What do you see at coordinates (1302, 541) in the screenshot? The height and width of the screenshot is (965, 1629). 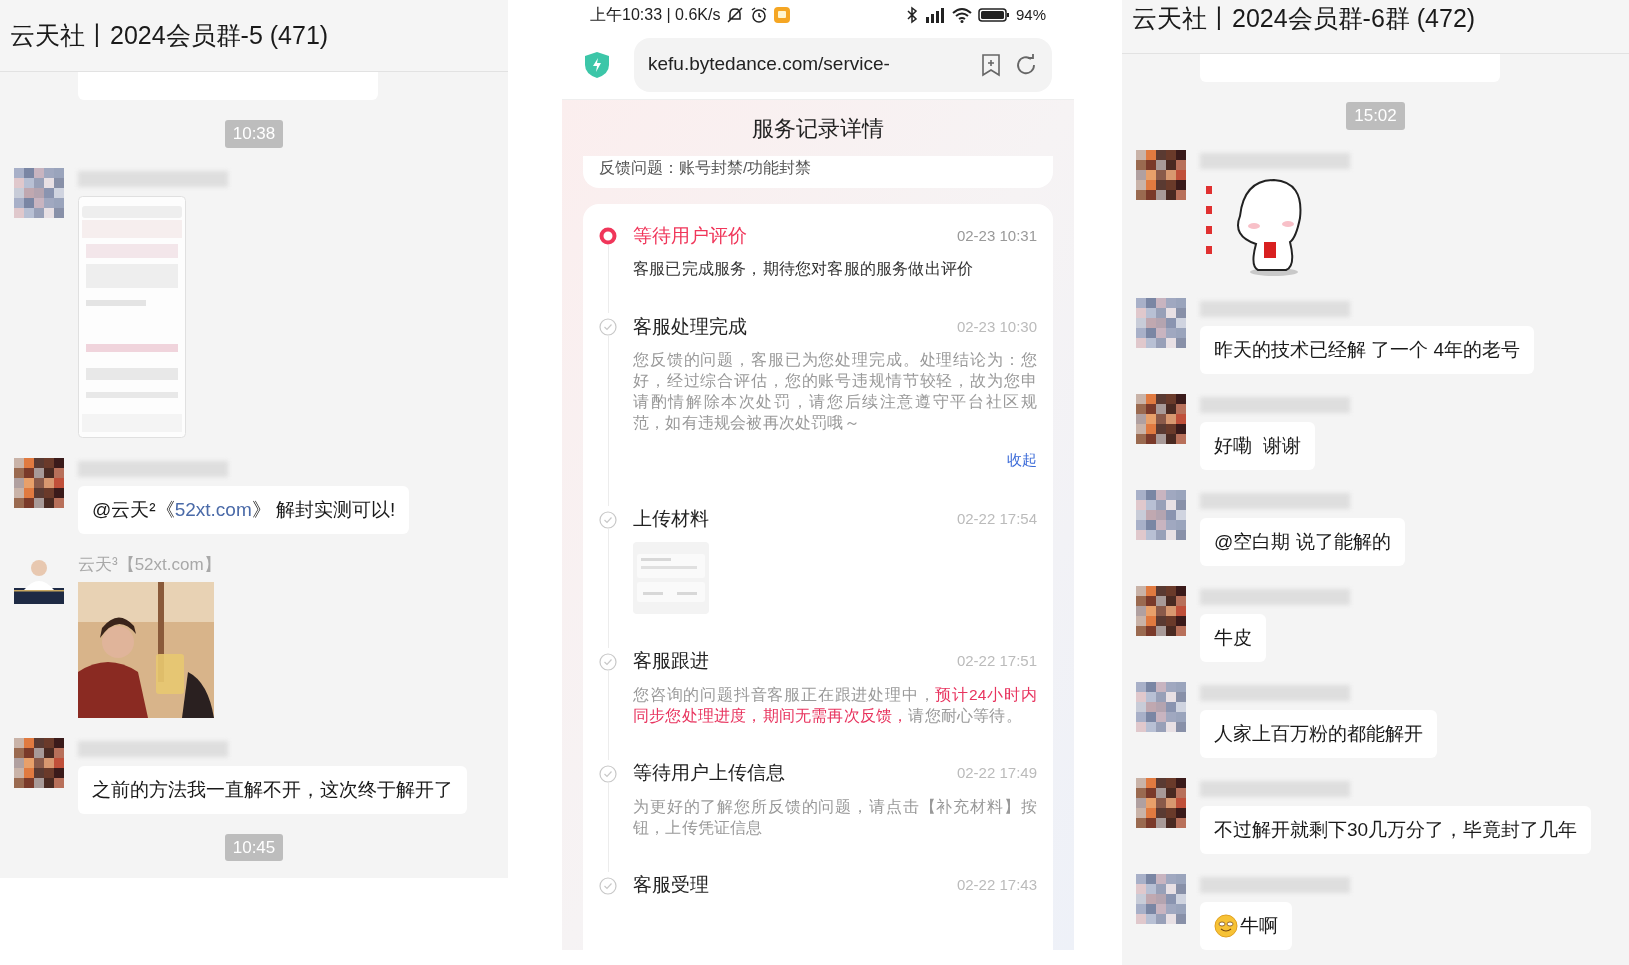 I see `message-text: @空白期 说了能解的` at bounding box center [1302, 541].